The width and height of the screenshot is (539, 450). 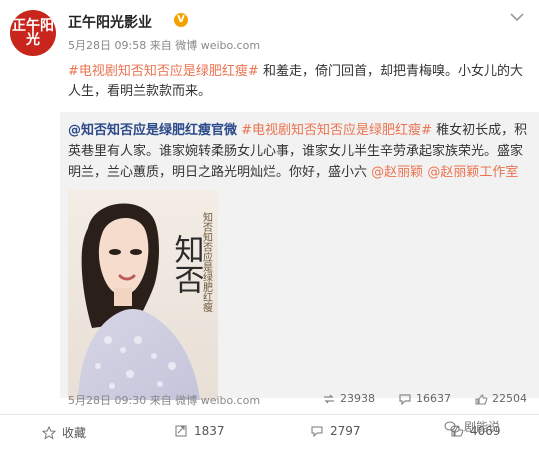 I want to click on favorite-label: 收藏, so click(x=74, y=433).